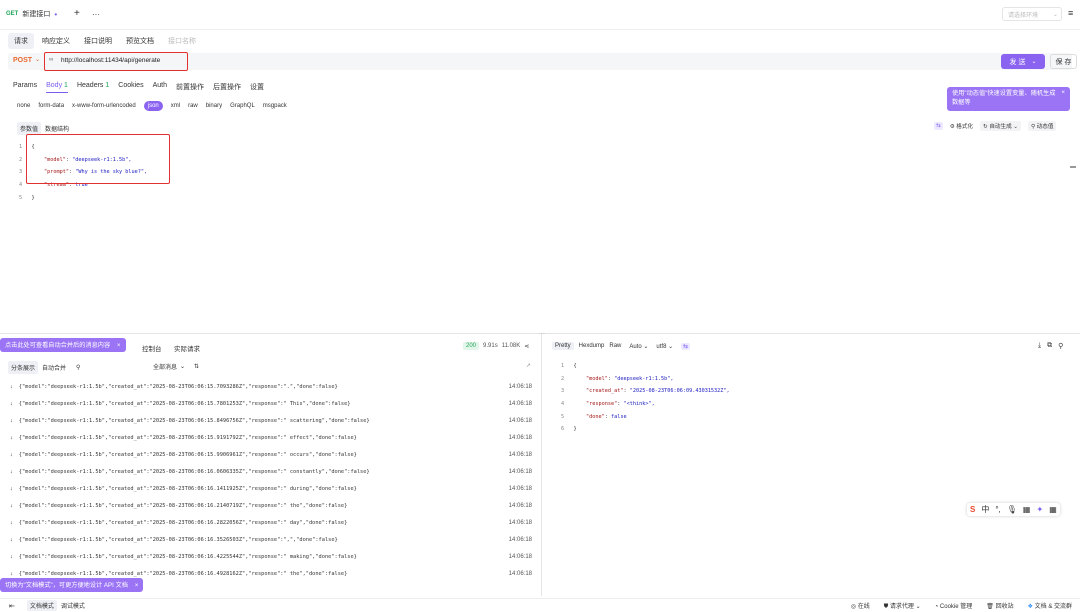 This screenshot has width=1080, height=612. What do you see at coordinates (1063, 61) in the screenshot?
I see `save-button: 保 存` at bounding box center [1063, 61].